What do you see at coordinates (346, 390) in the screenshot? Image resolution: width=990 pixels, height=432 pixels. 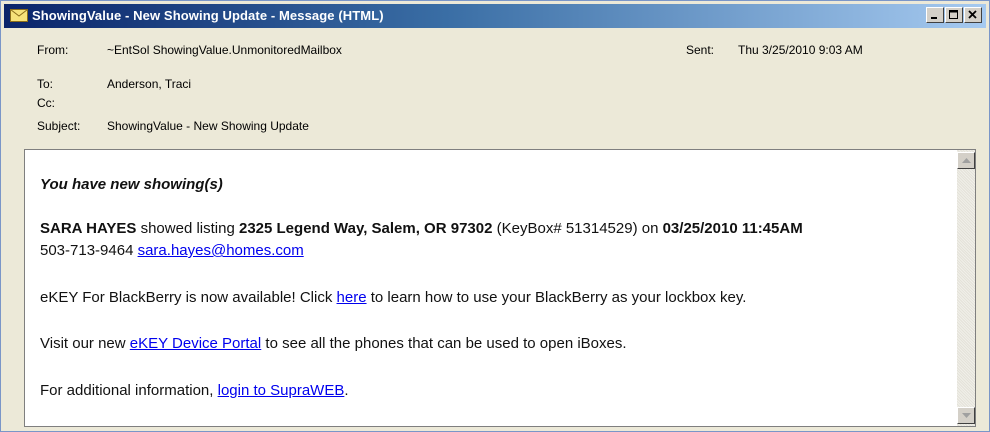 I see `info-text-after: .` at bounding box center [346, 390].